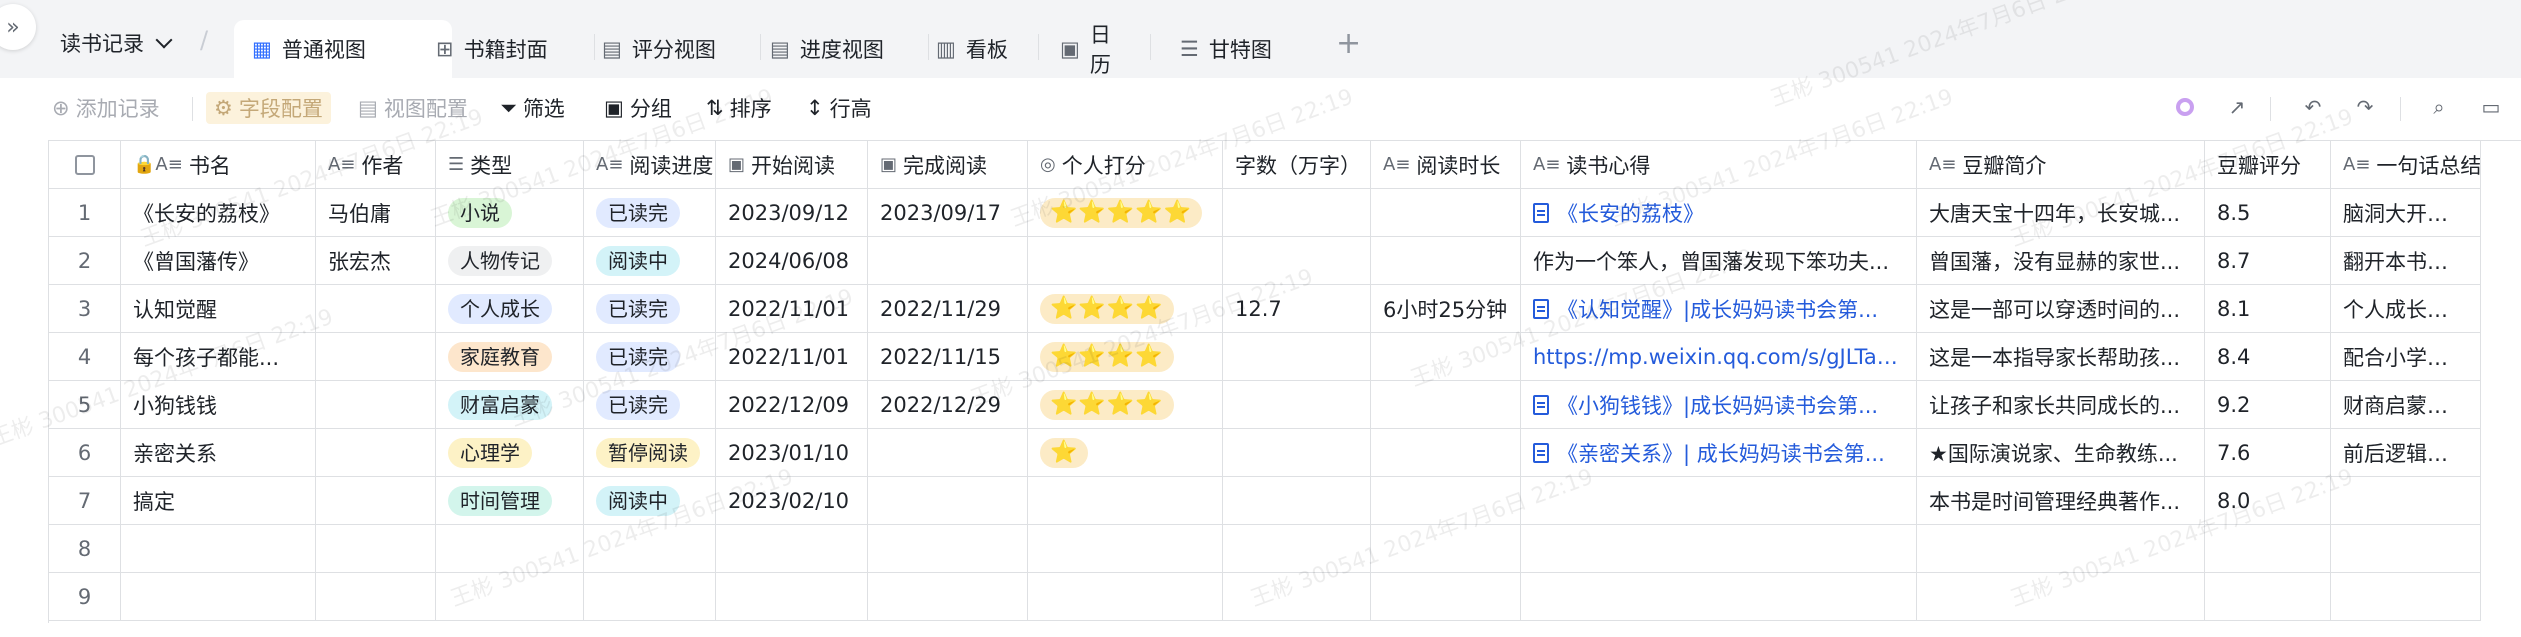 This screenshot has width=2521, height=637. What do you see at coordinates (792, 165) in the screenshot?
I see `column-header: ▣ 开始阅读` at bounding box center [792, 165].